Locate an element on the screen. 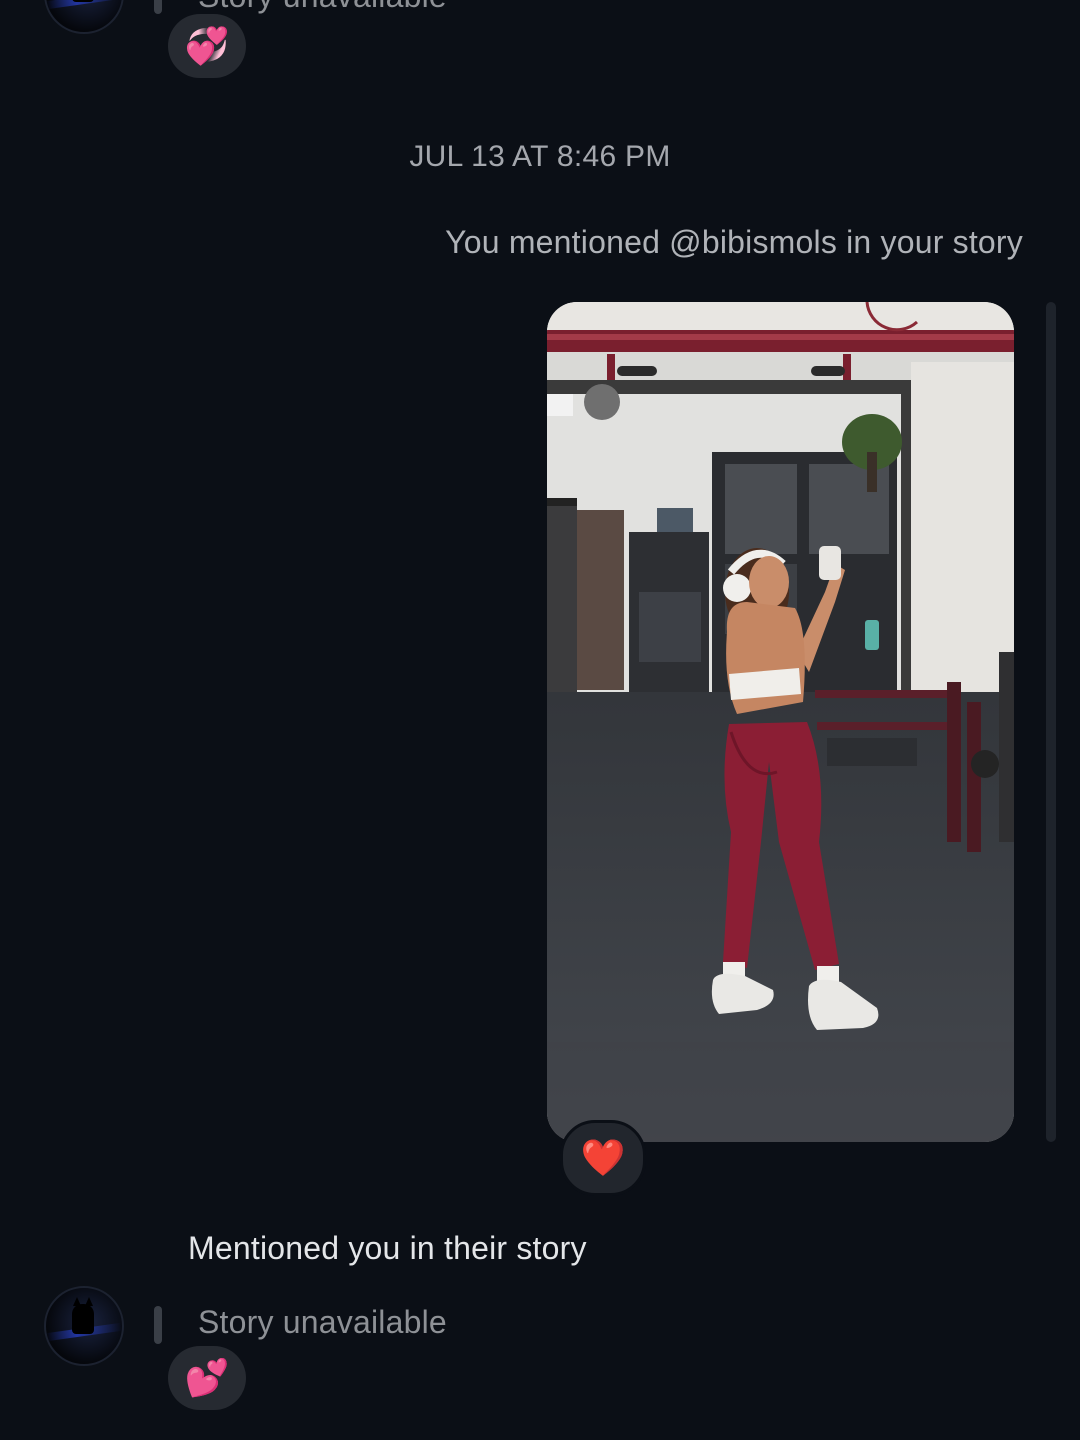 This screenshot has height=1440, width=1080. two-hearts-icon: 💞 is located at coordinates (207, 45).